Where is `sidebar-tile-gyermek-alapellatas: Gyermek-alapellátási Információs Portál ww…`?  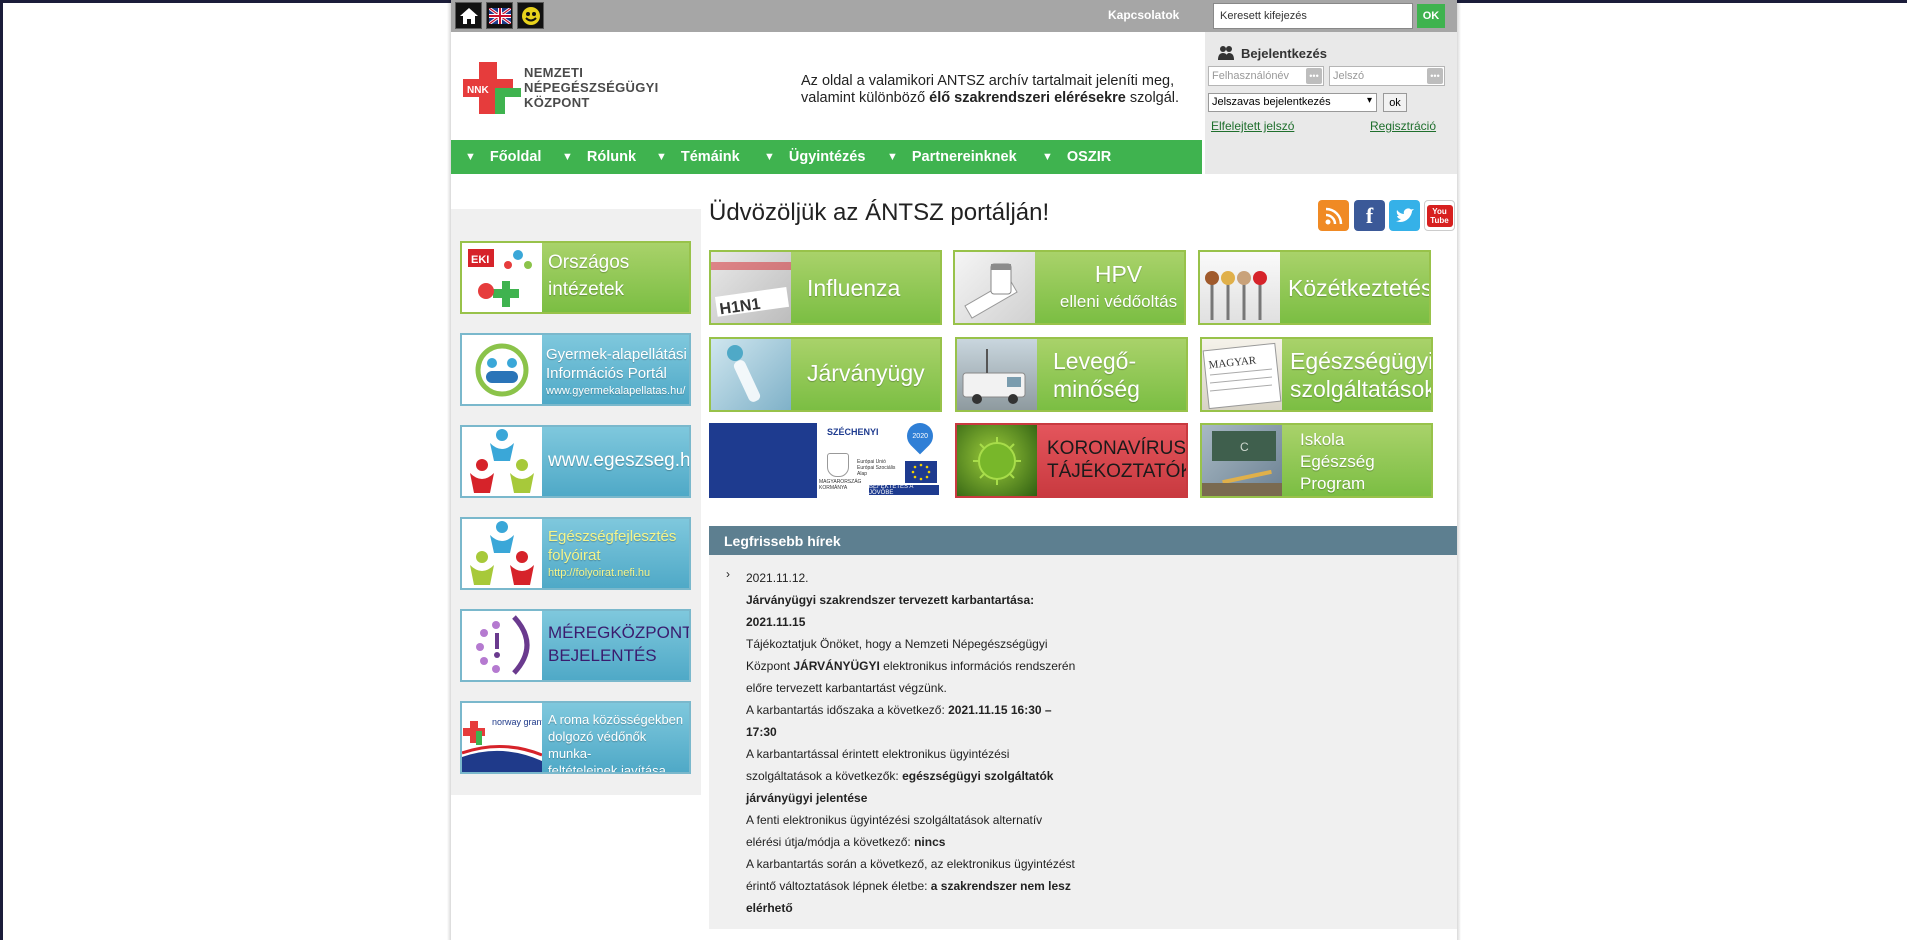
sidebar-tile-gyermek-alapellatas: Gyermek-alapellátási Információs Portál ww… is located at coordinates (575, 369).